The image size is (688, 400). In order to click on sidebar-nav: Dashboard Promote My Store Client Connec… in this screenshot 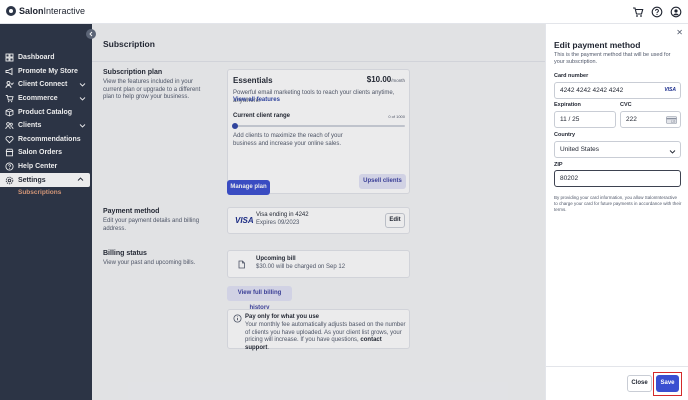, I will do `click(46, 125)`.